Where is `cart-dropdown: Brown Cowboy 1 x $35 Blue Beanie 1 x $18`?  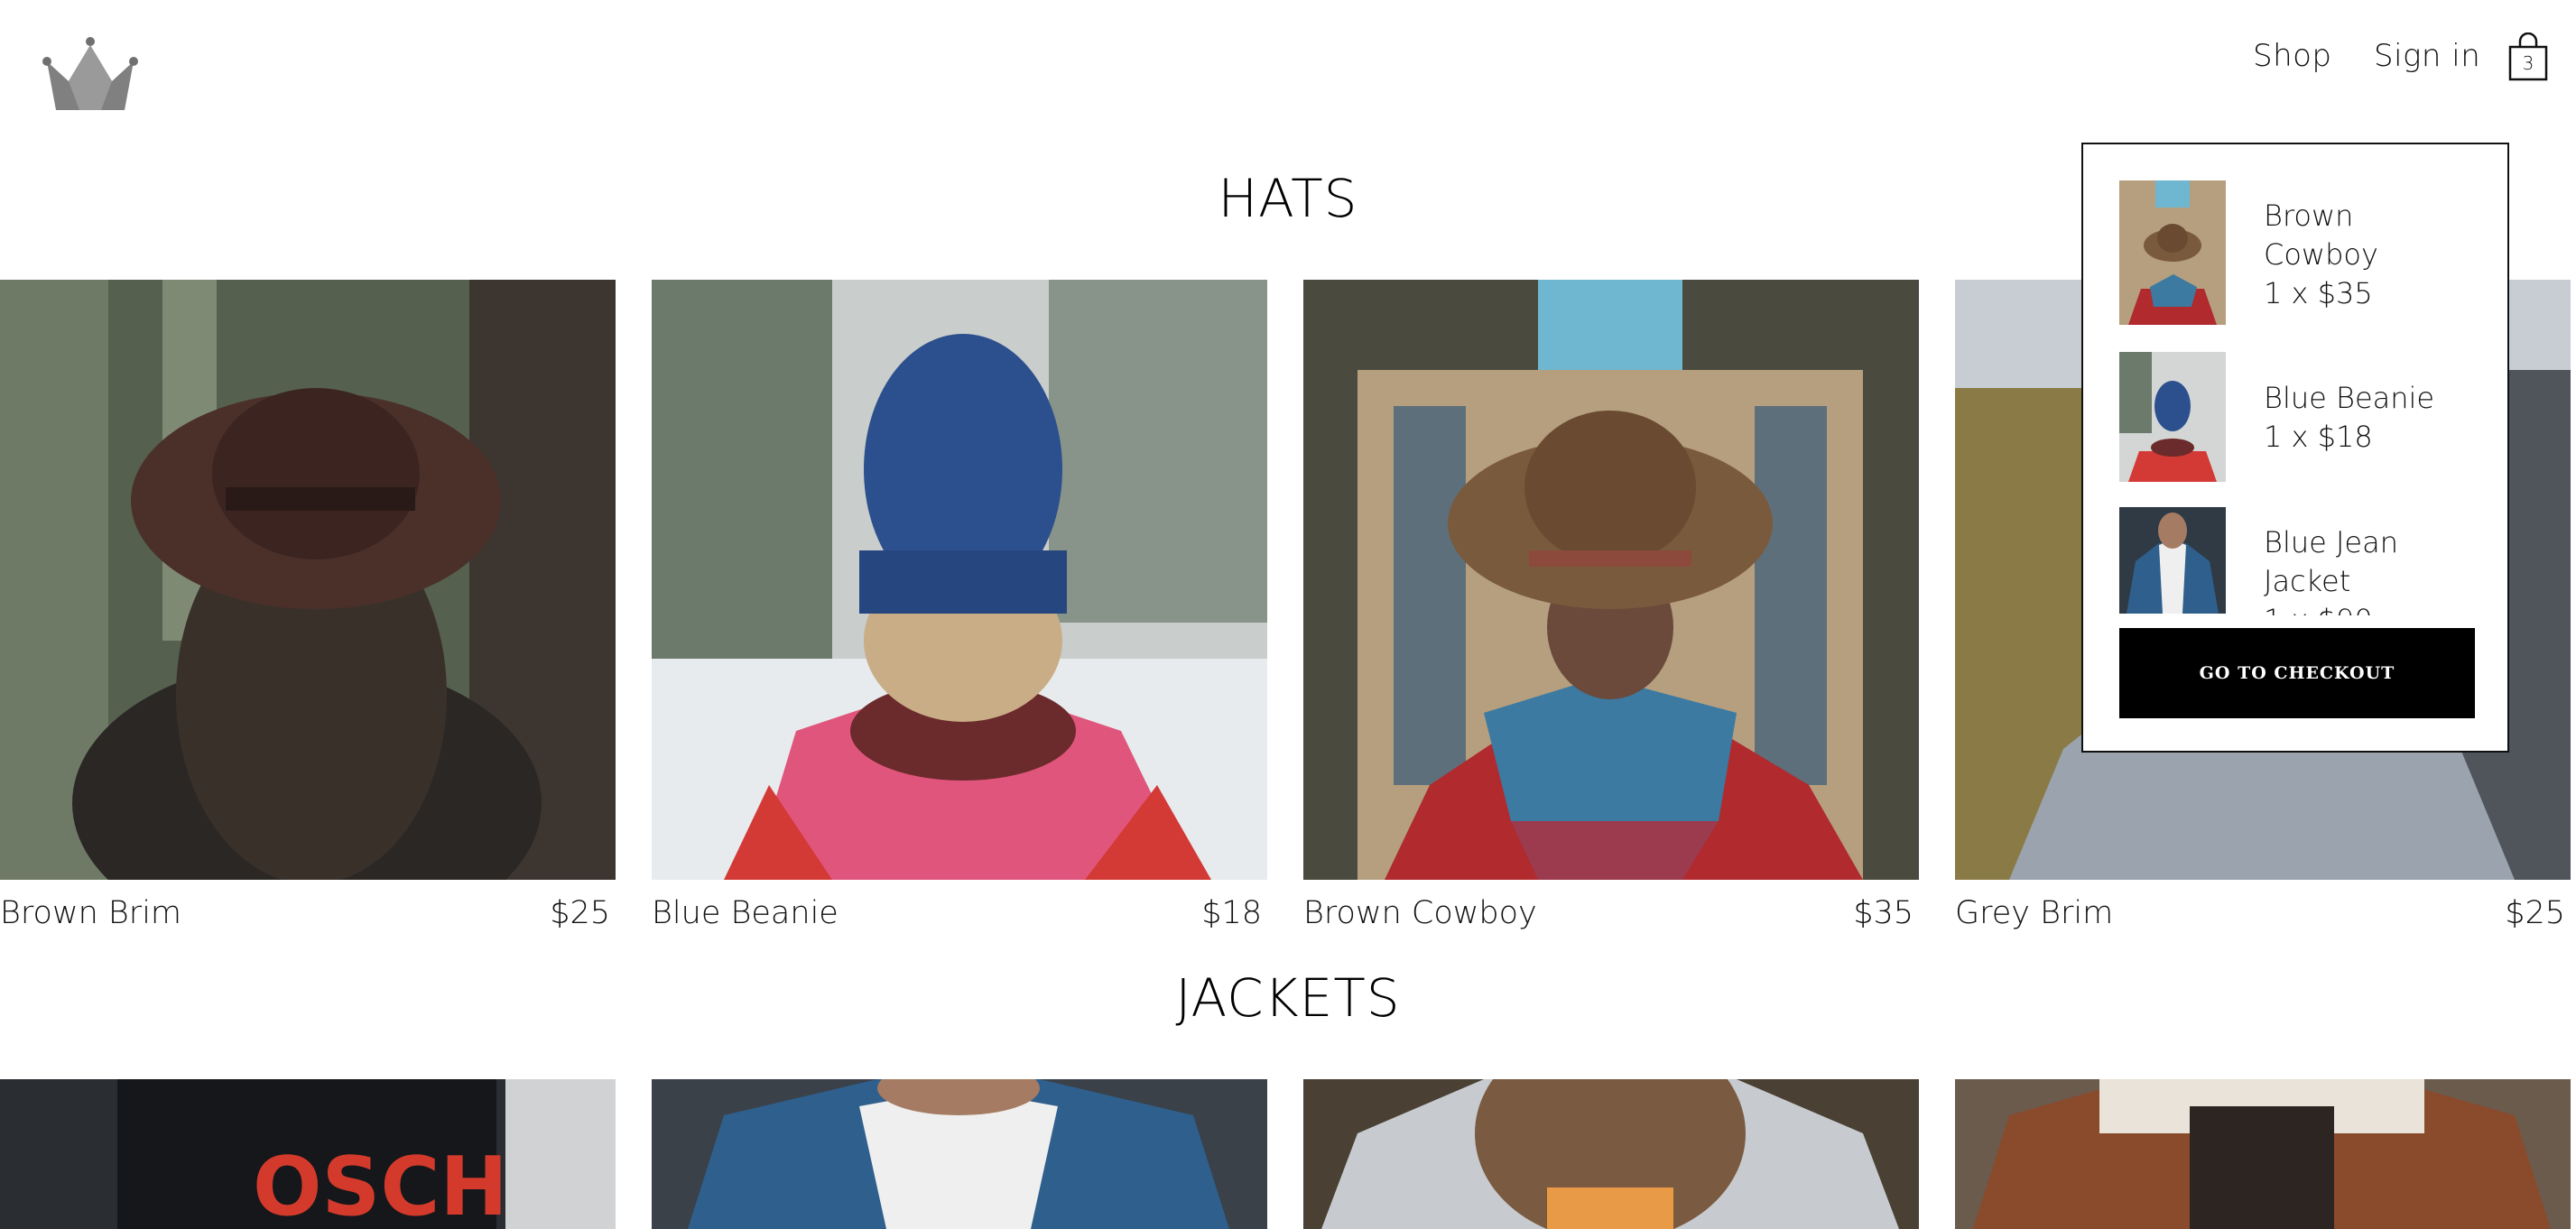 cart-dropdown: Brown Cowboy 1 x $35 Blue Beanie 1 x $18 is located at coordinates (2295, 448).